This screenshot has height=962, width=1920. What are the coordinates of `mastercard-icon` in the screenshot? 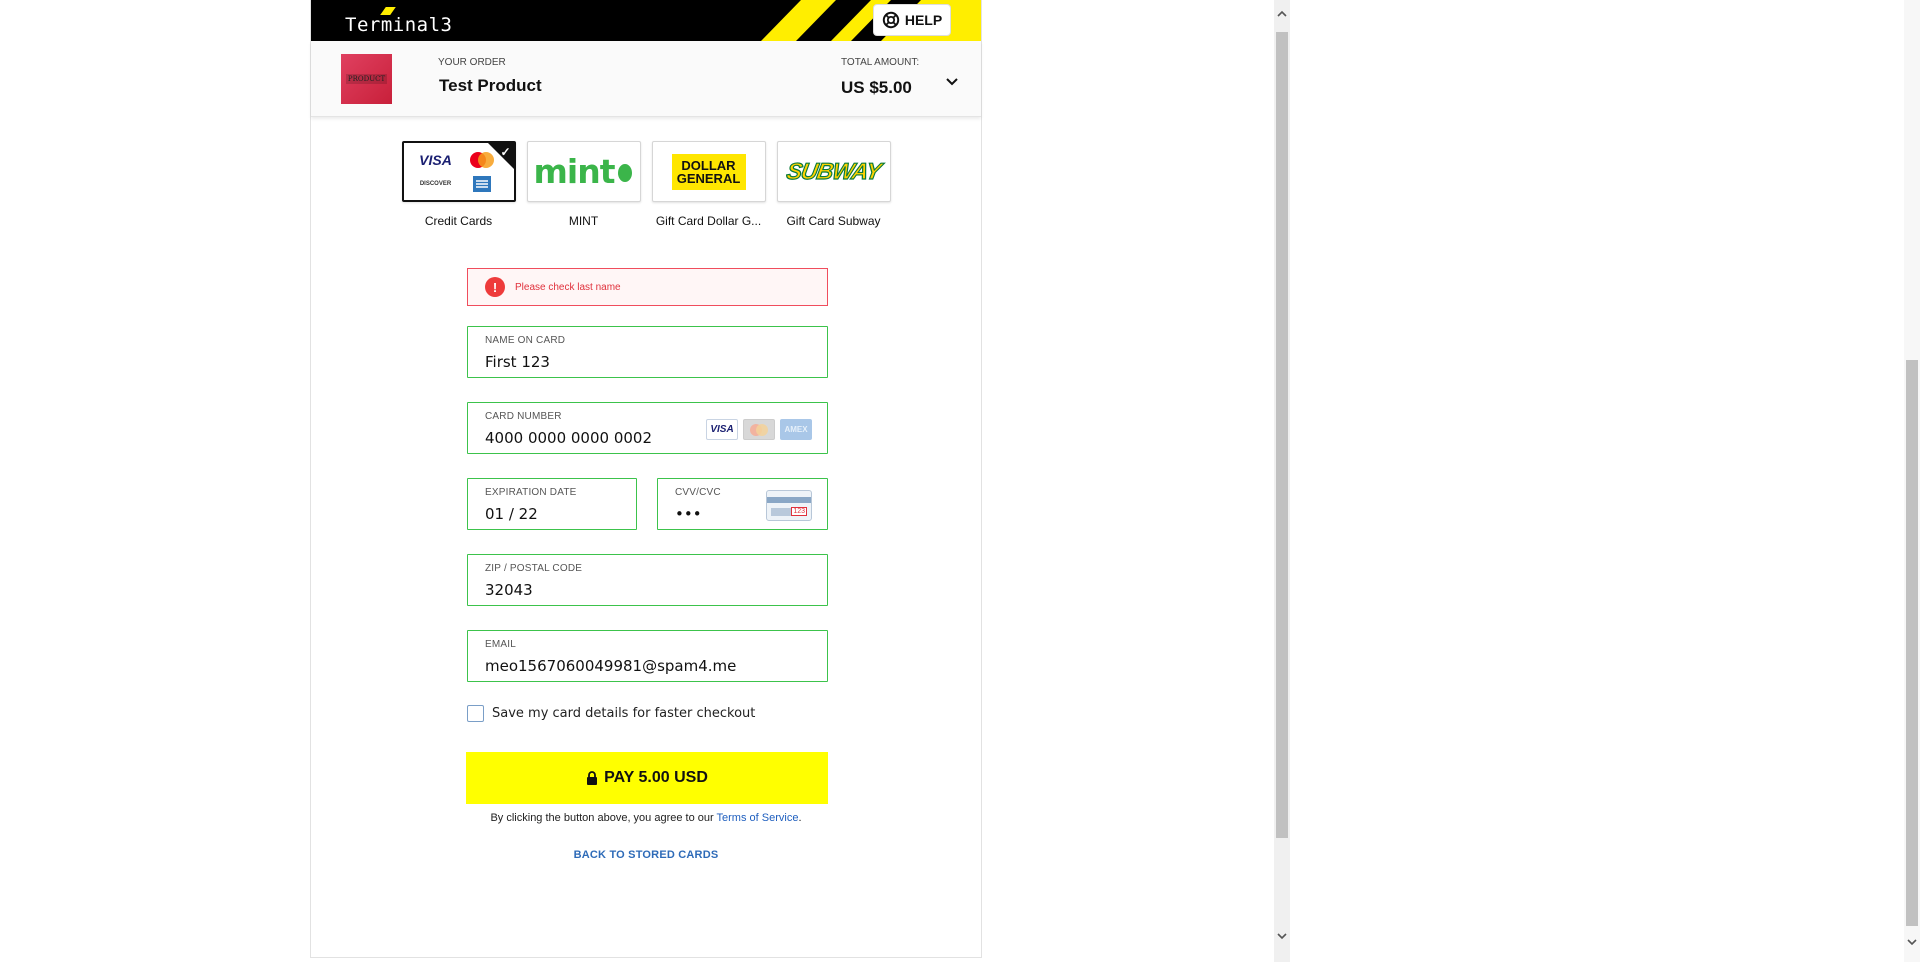 It's located at (759, 429).